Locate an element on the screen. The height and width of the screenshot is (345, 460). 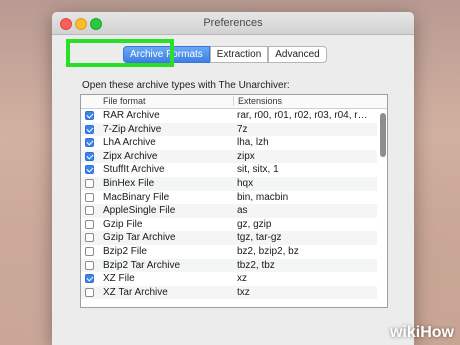
format-extensions: bz2, bzip2, bz is located at coordinates (268, 251).